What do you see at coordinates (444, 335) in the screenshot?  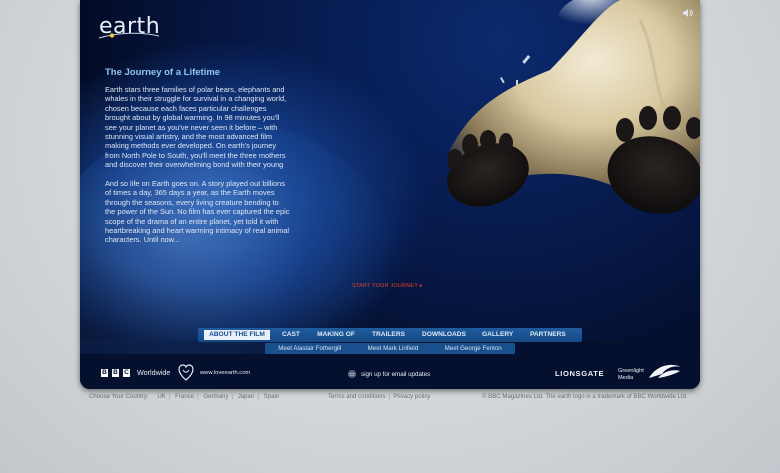 I see `nav-downloads: DOWNLOADS` at bounding box center [444, 335].